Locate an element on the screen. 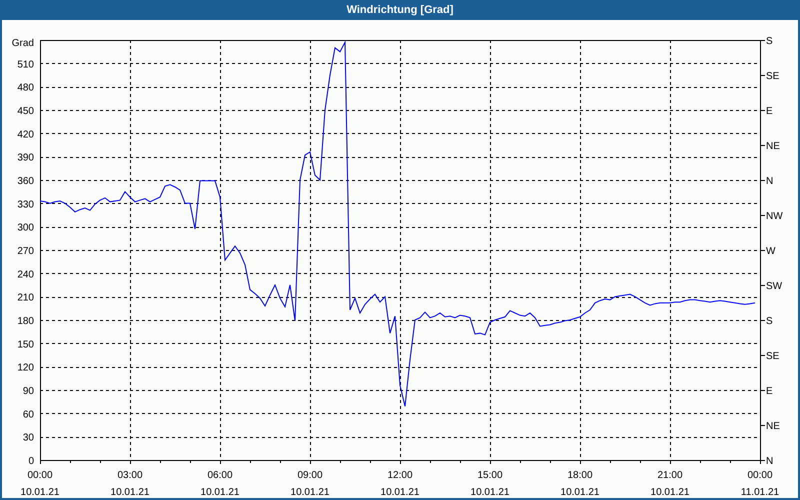  x-tick-label: 21:00 10.01.21 is located at coordinates (670, 484).